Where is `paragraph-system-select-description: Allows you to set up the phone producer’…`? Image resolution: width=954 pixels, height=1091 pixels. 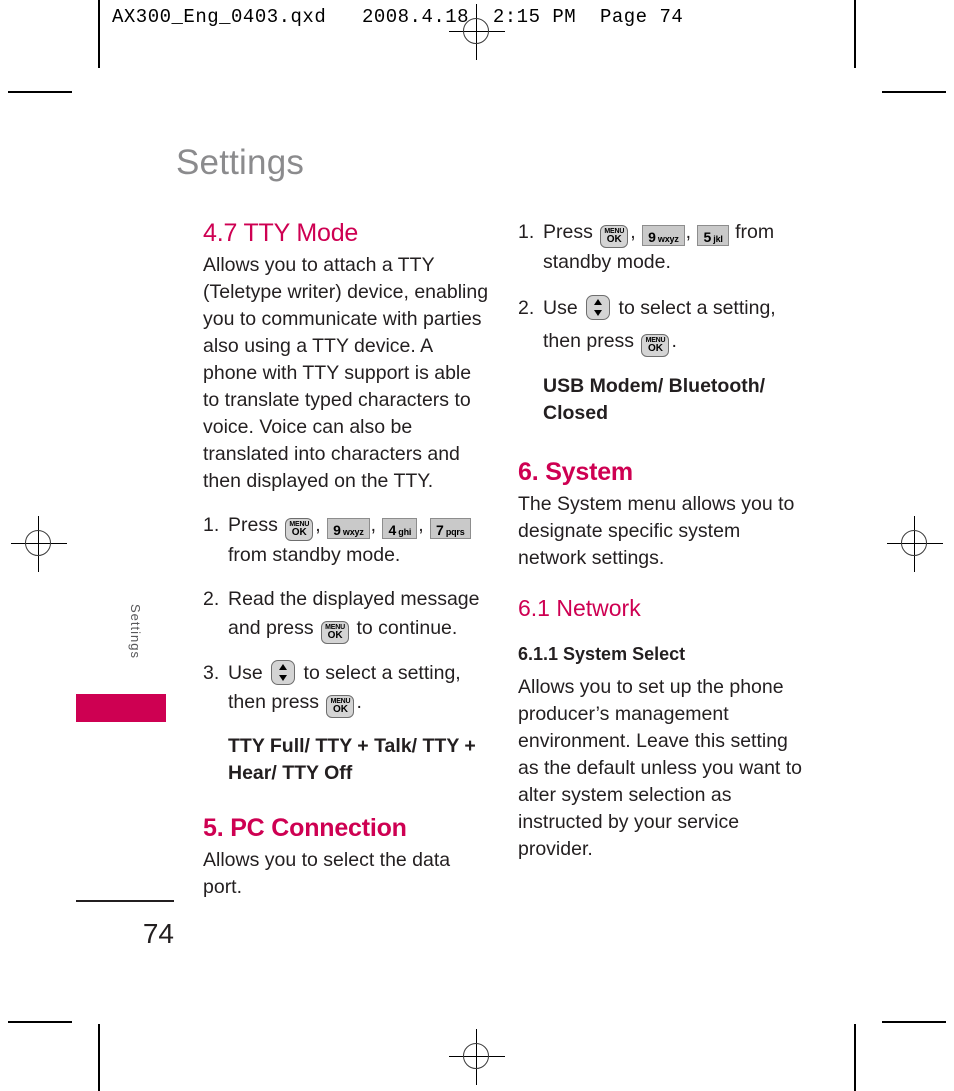
paragraph-system-select-description: Allows you to set up the phone producer’… is located at coordinates (660, 768).